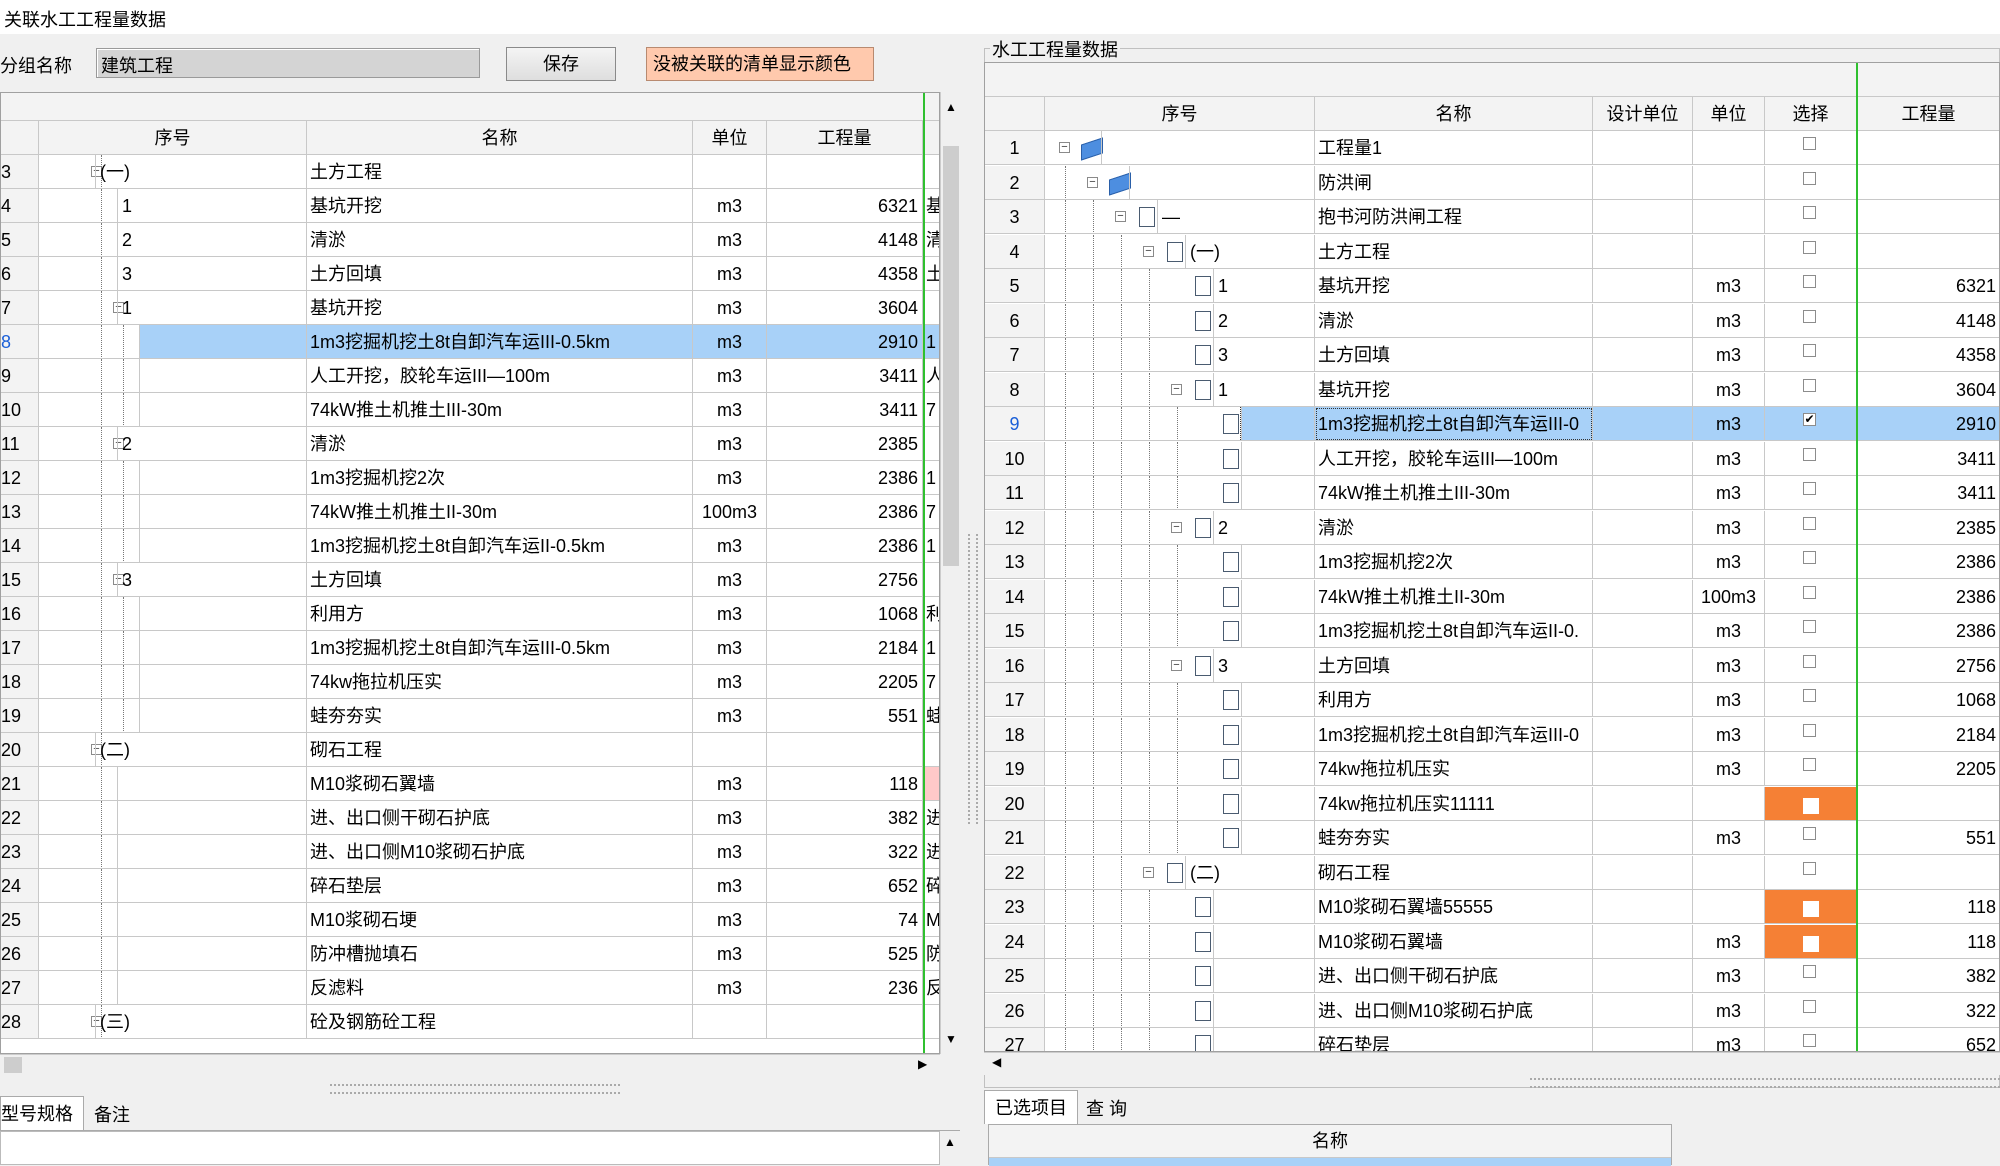 This screenshot has width=2000, height=1166. What do you see at coordinates (42, 1113) in the screenshot?
I see `tab-model-spec: 型号规格` at bounding box center [42, 1113].